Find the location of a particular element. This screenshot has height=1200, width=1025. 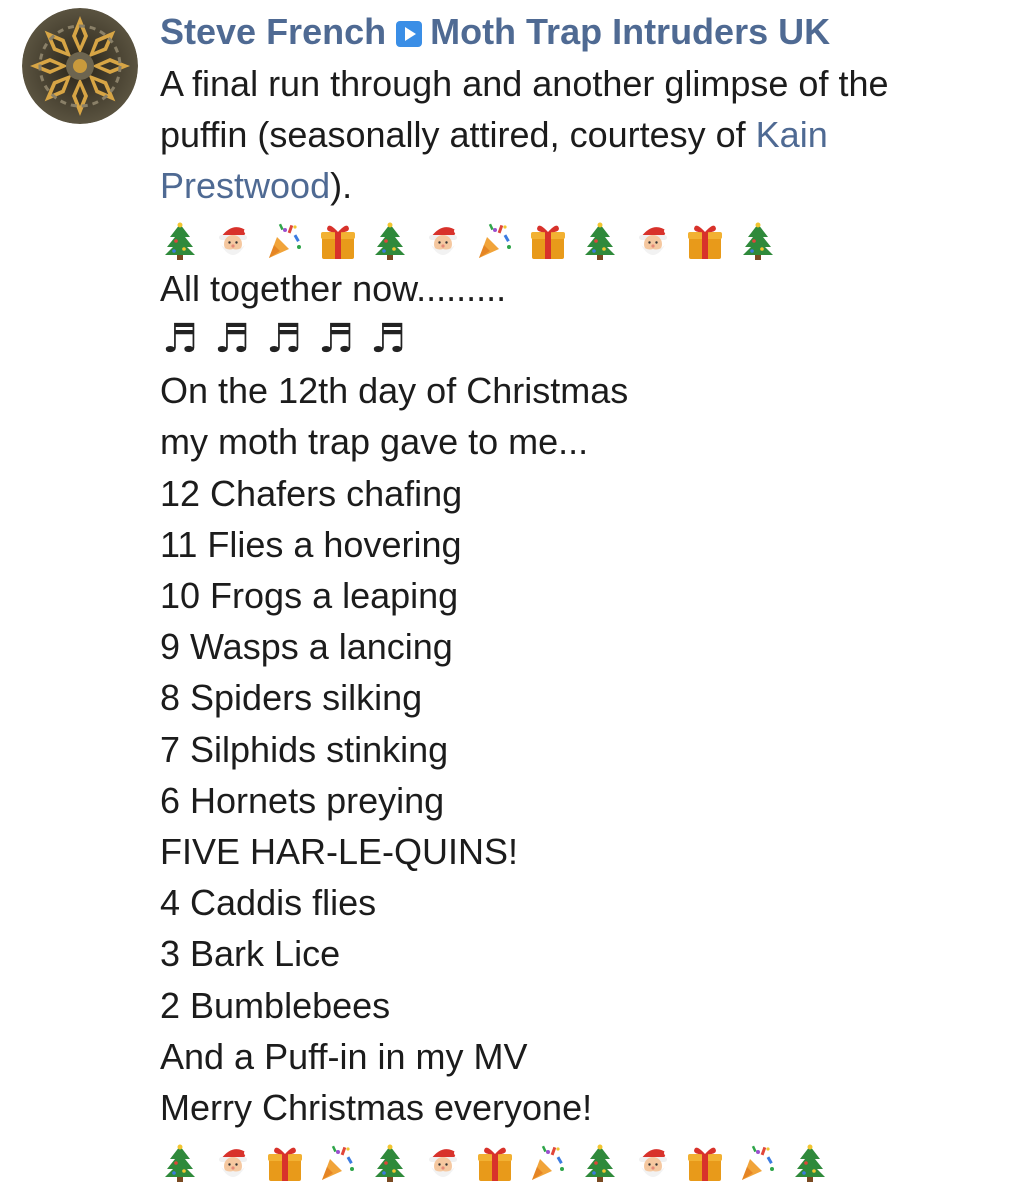

verse-line: 7 Silphids stinking is located at coordinates (304, 749).